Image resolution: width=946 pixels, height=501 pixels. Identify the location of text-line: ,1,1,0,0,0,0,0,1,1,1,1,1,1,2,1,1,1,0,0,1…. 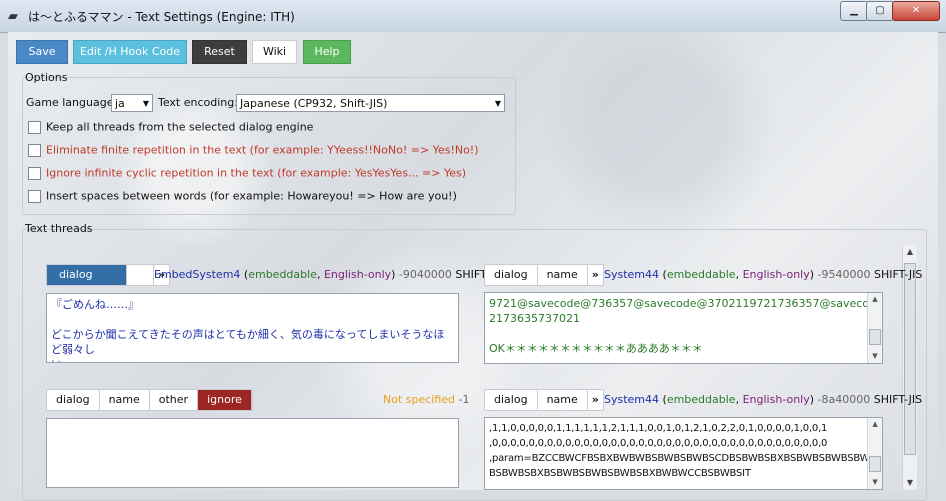
(658, 428).